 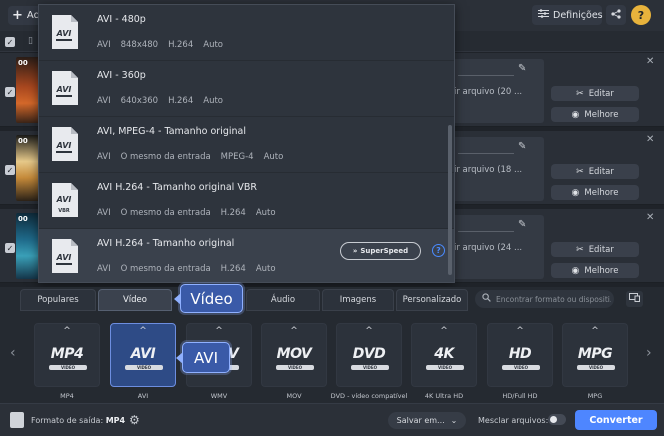 What do you see at coordinates (575, 192) in the screenshot?
I see `ai-icon: ◉` at bounding box center [575, 192].